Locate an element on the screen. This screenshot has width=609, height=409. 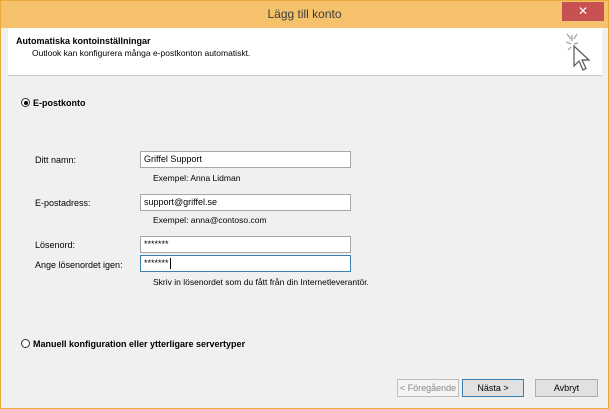
close-button: ✕ is located at coordinates (583, 11).